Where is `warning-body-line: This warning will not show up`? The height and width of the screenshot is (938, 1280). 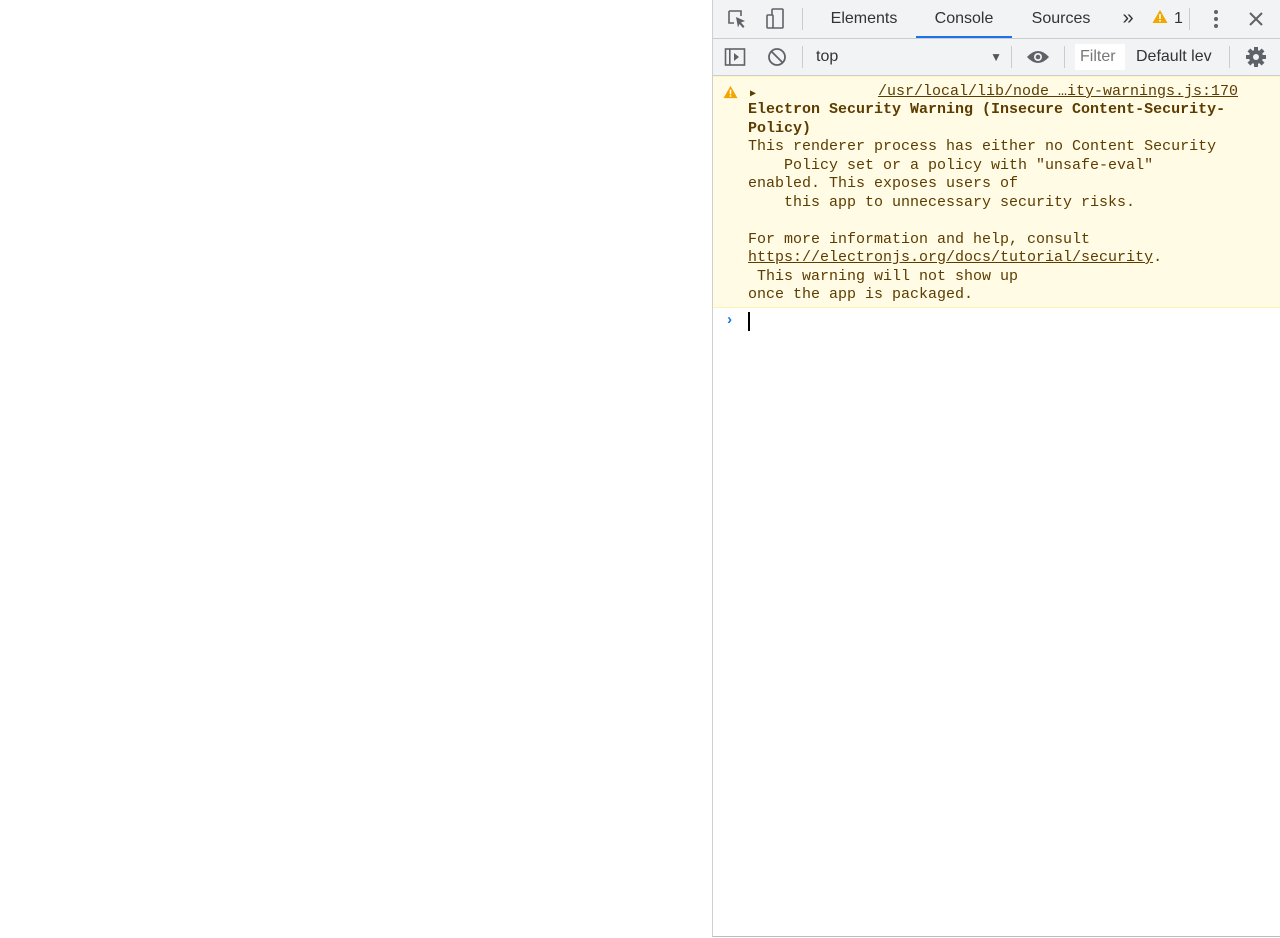 warning-body-line: This warning will not show up is located at coordinates (883, 276).